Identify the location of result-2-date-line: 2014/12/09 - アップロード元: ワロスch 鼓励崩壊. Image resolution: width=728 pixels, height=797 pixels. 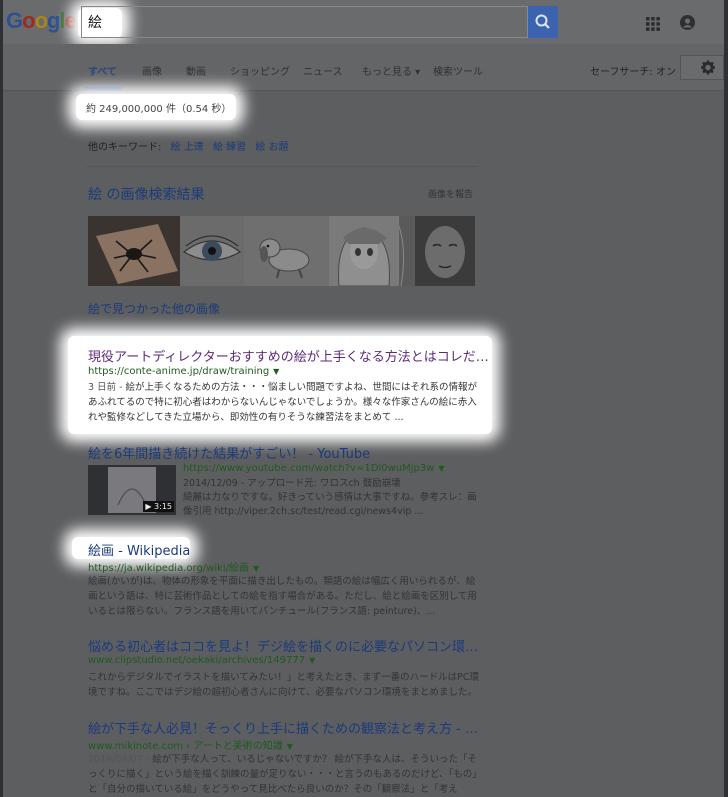
(292, 483).